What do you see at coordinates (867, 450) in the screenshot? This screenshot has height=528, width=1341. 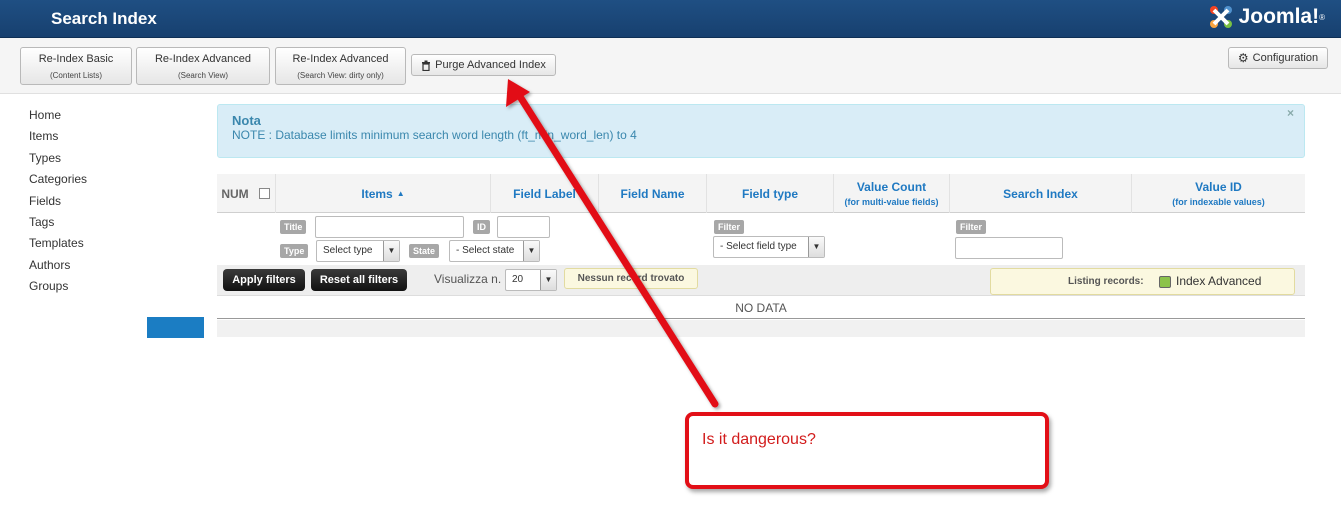 I see `annotation-callout: Is it dangerous?` at bounding box center [867, 450].